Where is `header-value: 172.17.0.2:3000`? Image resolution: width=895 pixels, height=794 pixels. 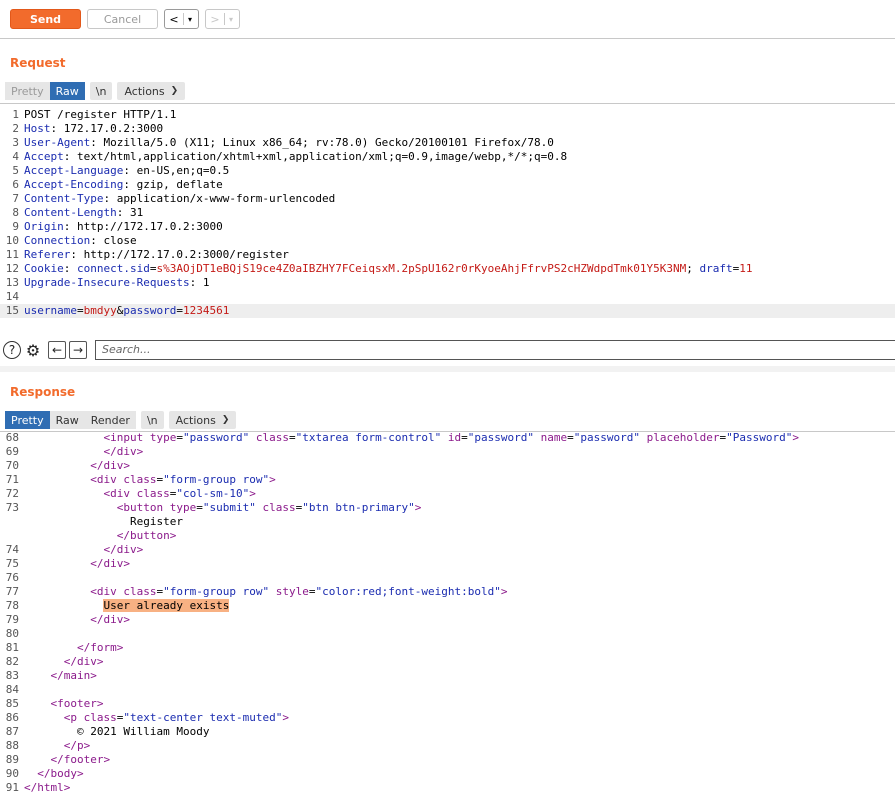
header-value: 172.17.0.2:3000 is located at coordinates (113, 128).